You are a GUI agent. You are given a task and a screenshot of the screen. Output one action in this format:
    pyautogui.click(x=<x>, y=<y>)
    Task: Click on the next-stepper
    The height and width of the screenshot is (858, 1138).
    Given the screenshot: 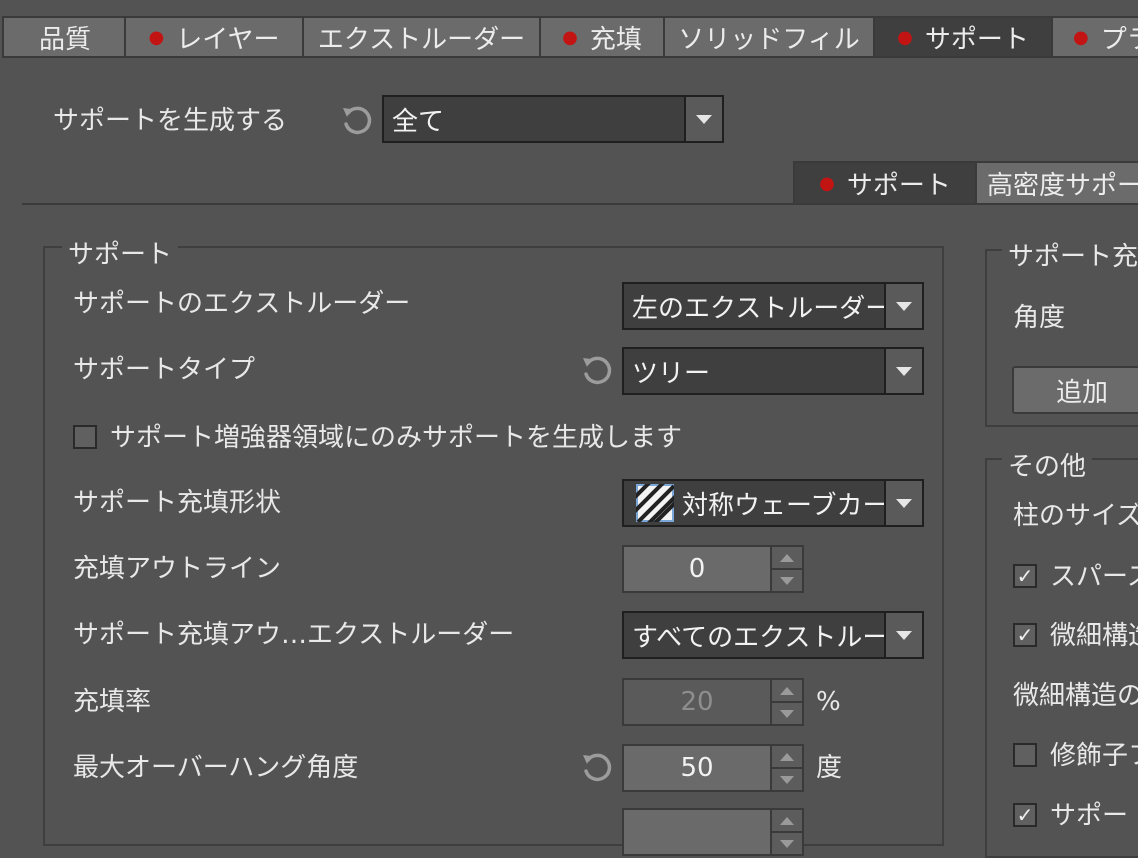 What is the action you would take?
    pyautogui.click(x=713, y=832)
    